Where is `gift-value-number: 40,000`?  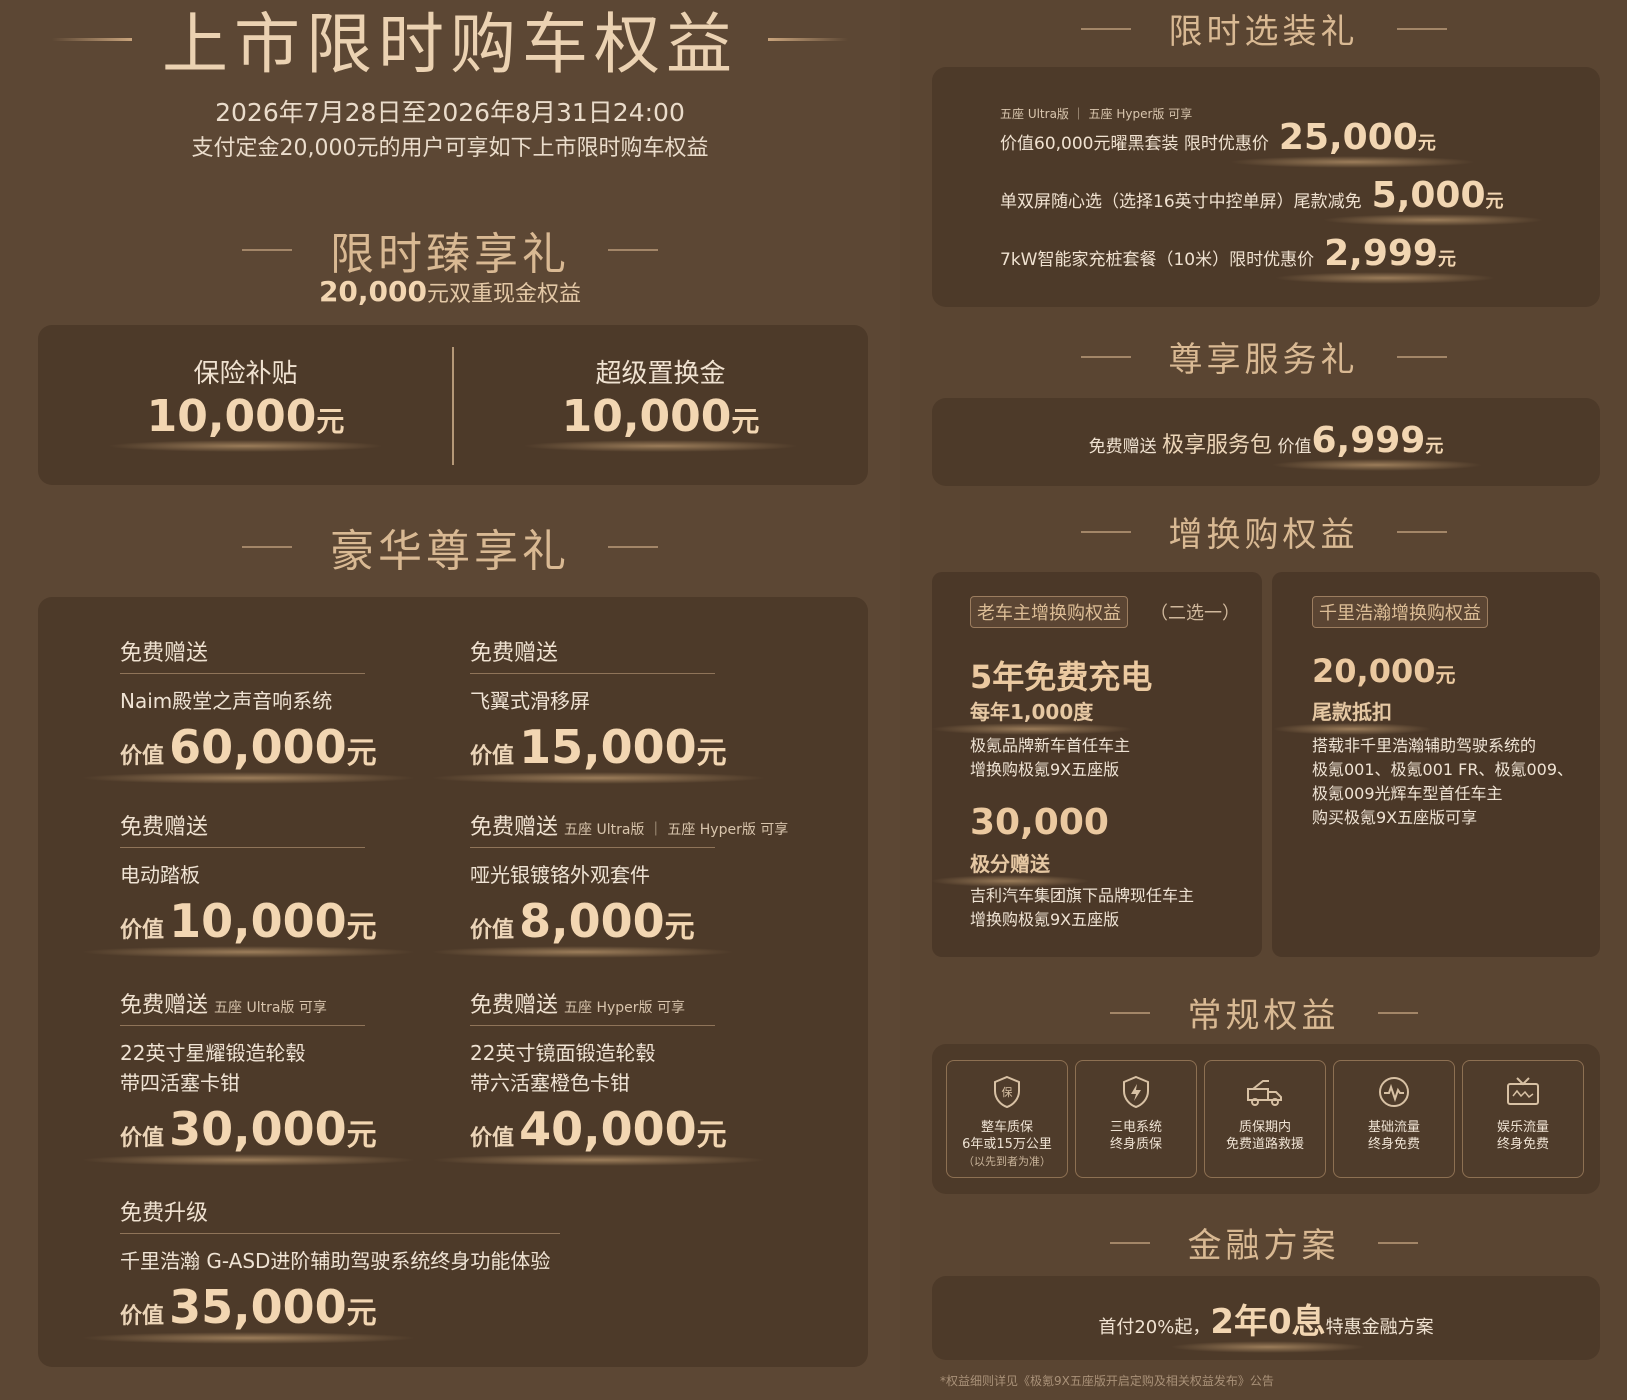 gift-value-number: 40,000 is located at coordinates (608, 1129).